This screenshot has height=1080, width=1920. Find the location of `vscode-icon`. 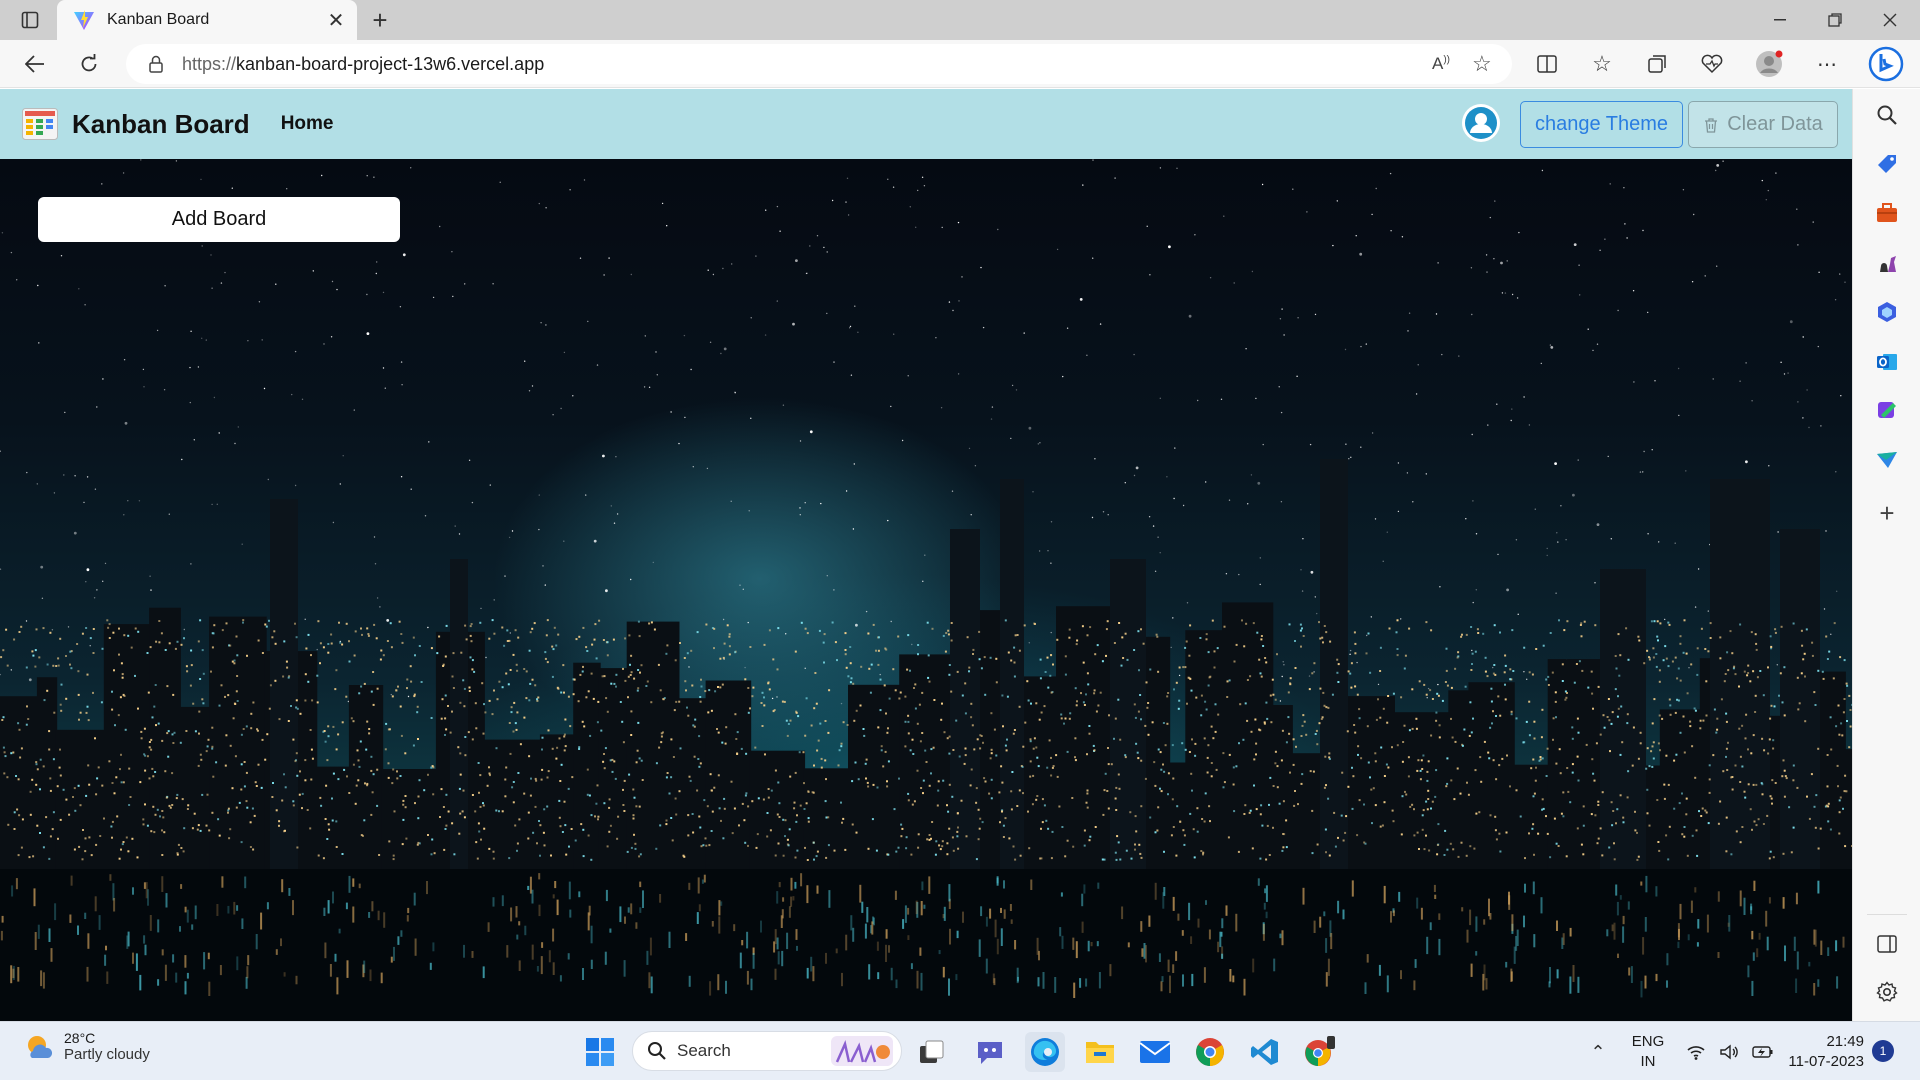

vscode-icon is located at coordinates (1265, 1052).